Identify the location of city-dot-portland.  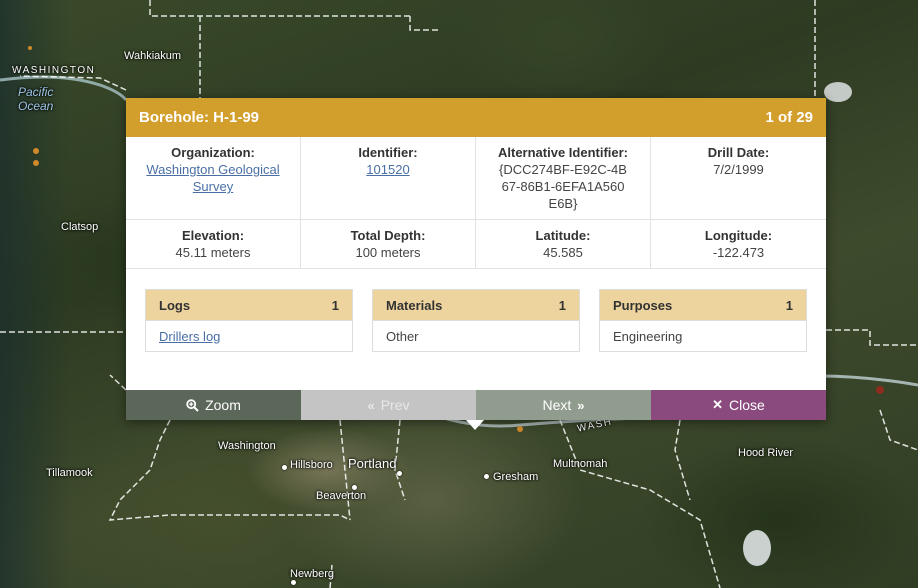
(399, 473).